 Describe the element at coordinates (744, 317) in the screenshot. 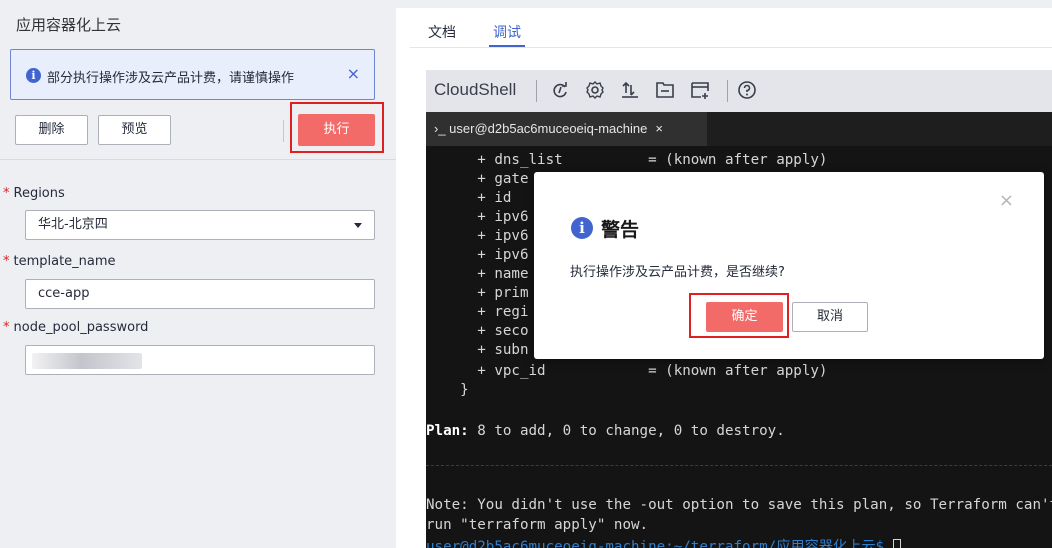

I see `confirm-button: 确定` at that location.